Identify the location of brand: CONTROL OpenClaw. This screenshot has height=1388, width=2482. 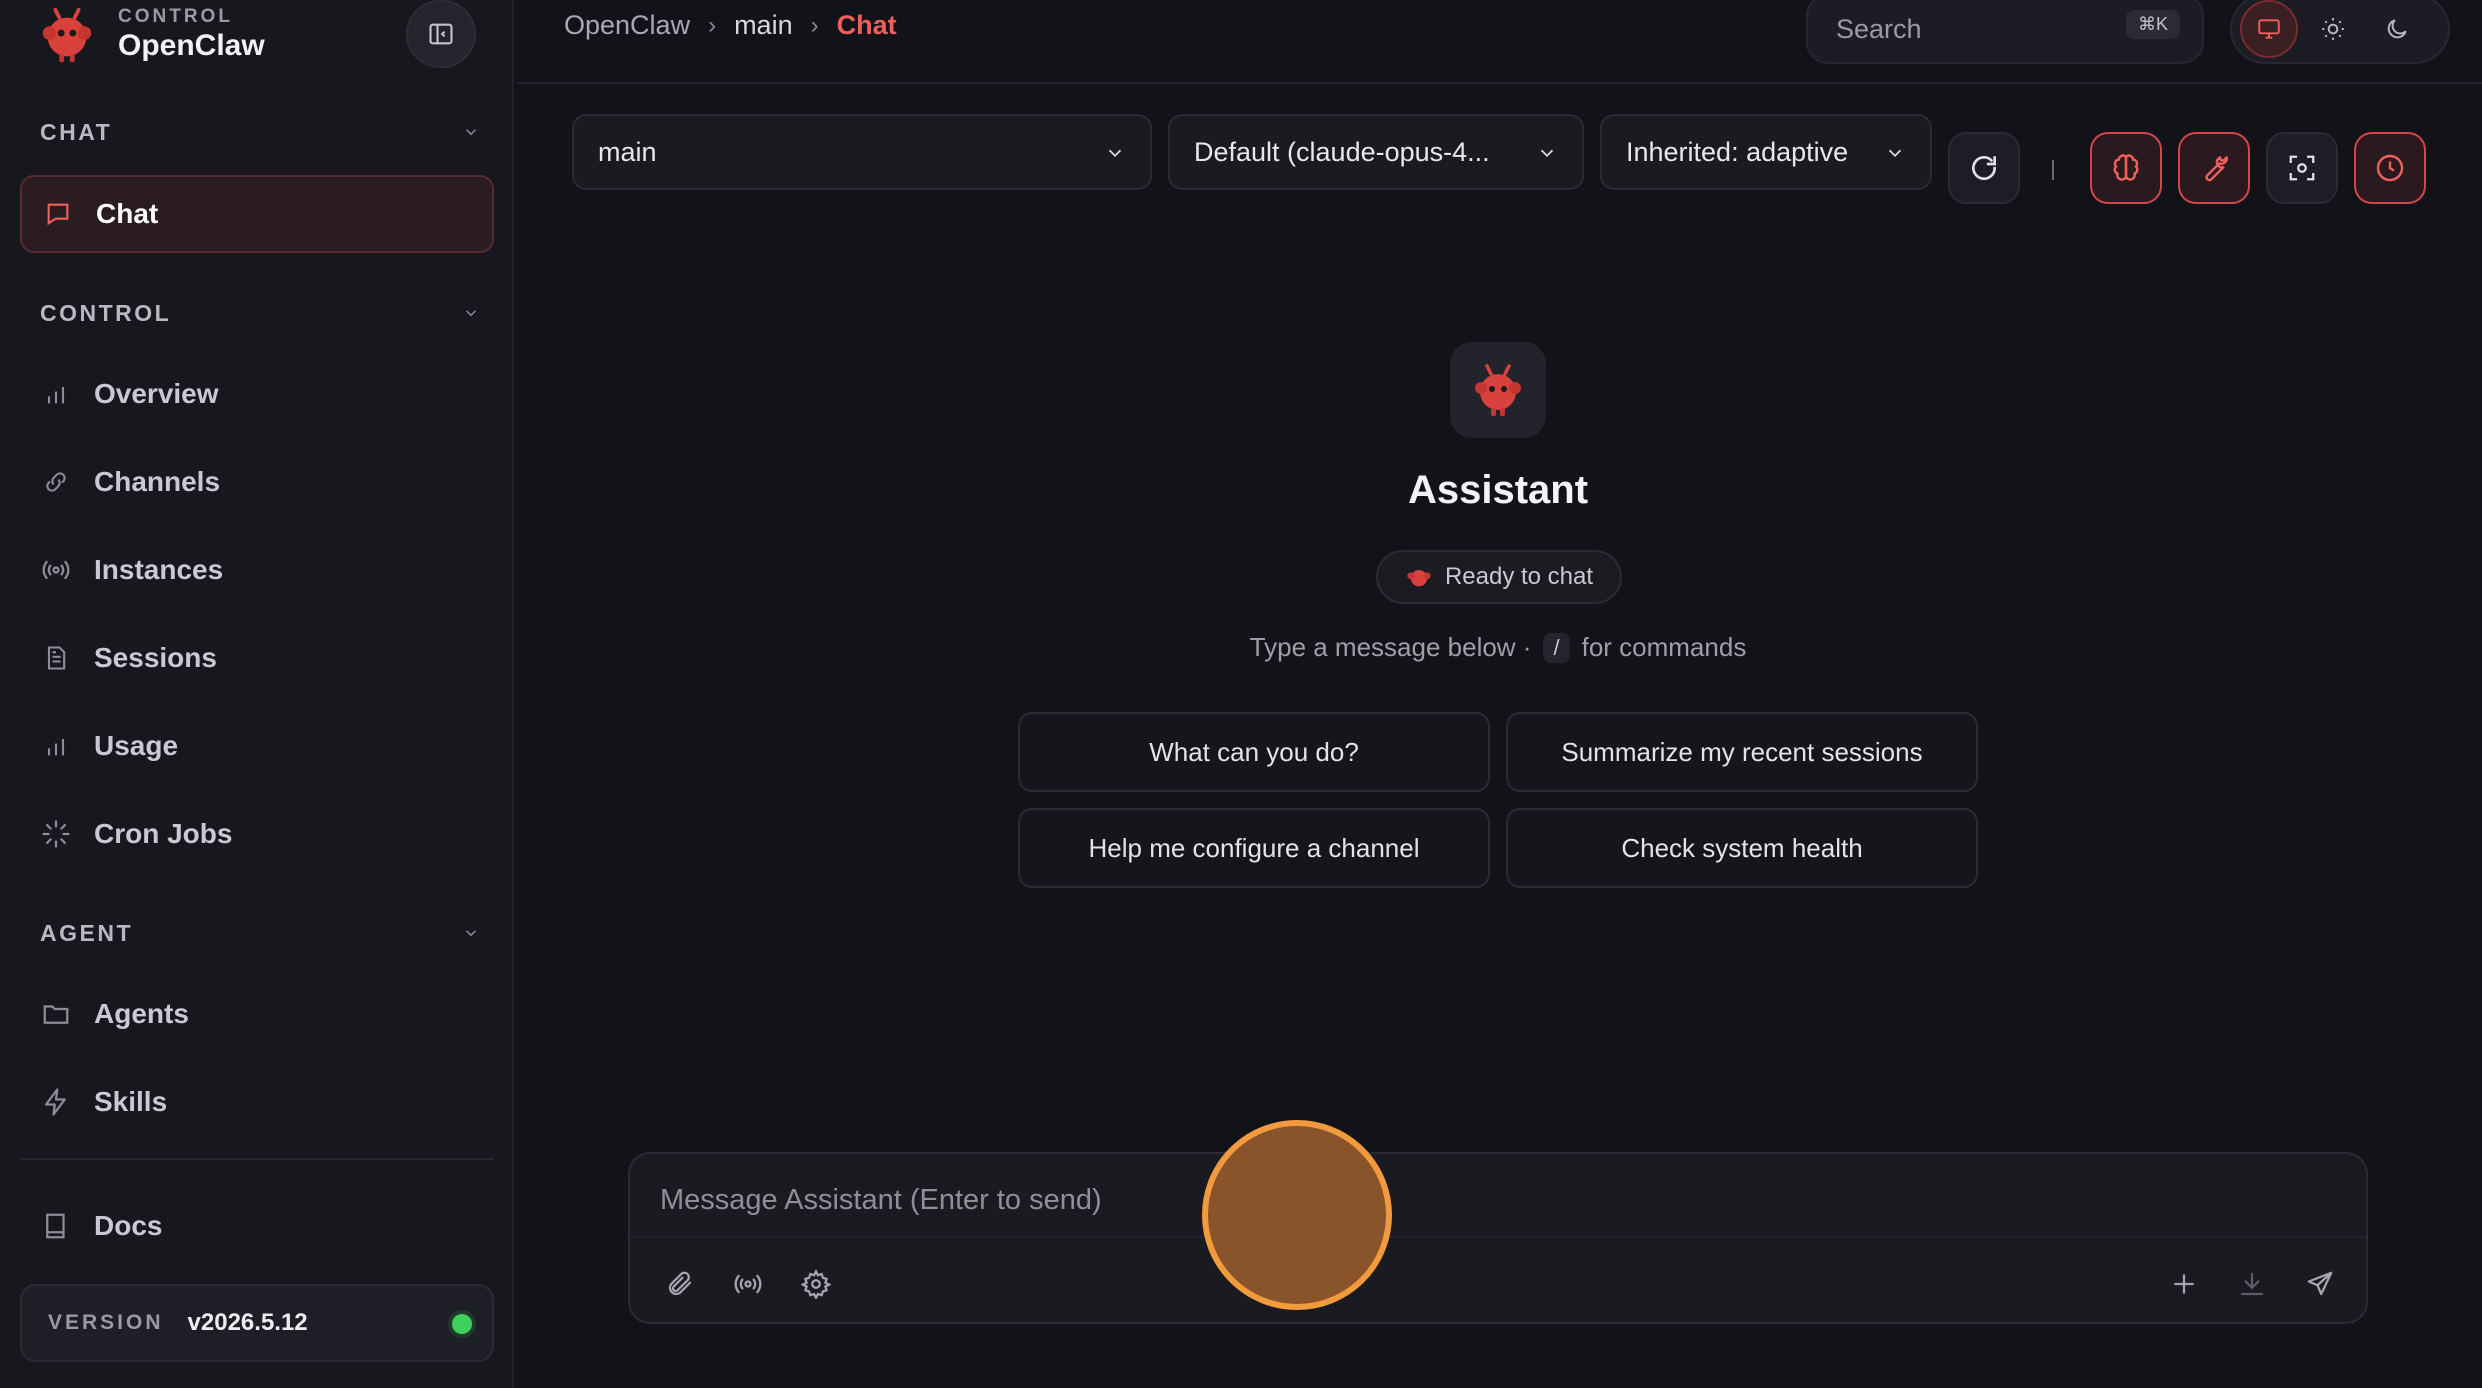
(150, 35).